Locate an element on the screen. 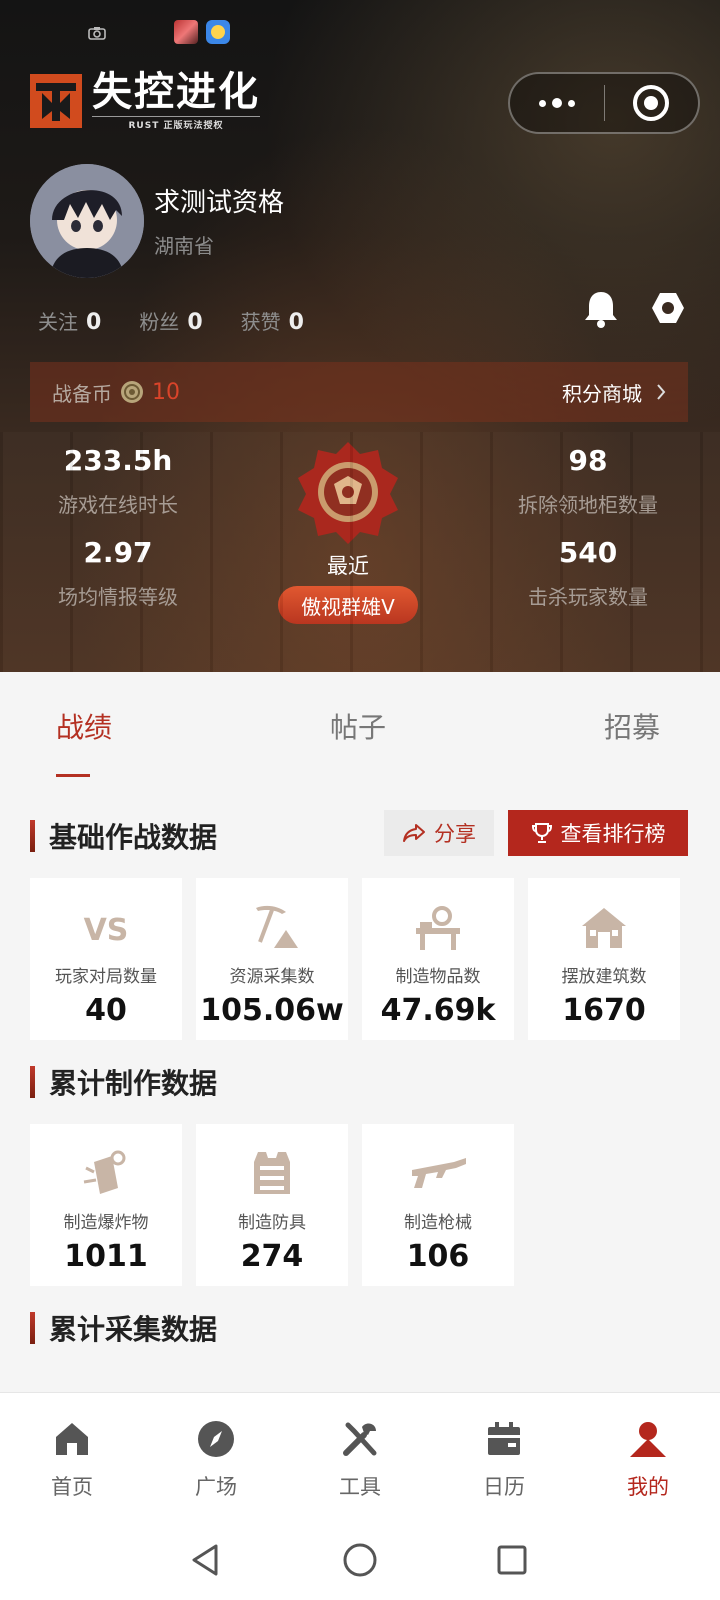  section-accent-bar is located at coordinates (32, 1082).